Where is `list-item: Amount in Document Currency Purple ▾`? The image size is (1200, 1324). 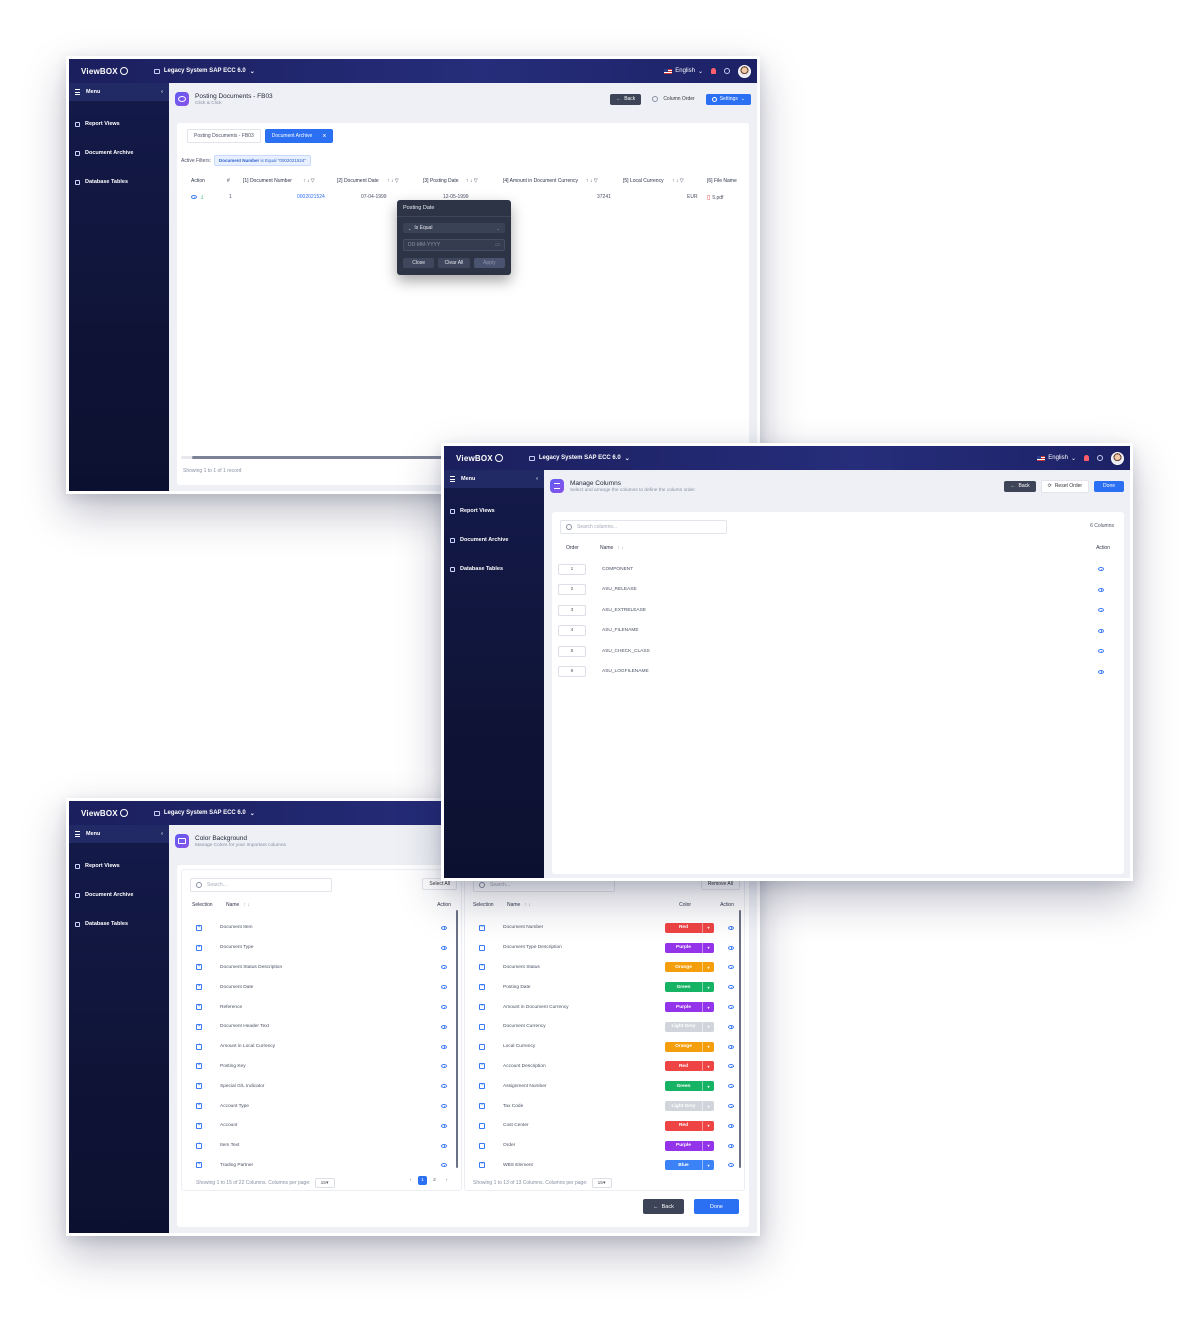
list-item: Amount in Document Currency Purple ▾ is located at coordinates (606, 1007).